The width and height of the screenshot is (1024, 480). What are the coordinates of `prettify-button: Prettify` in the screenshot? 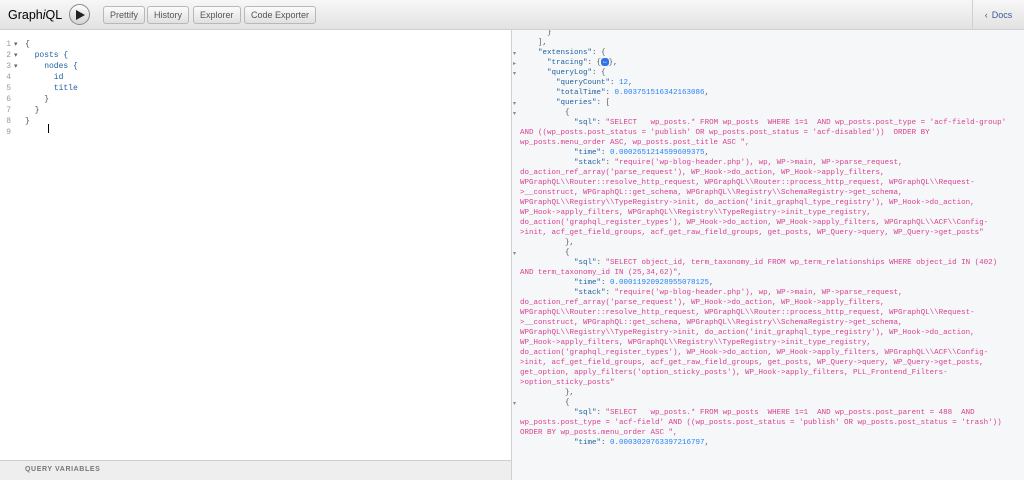 It's located at (124, 15).